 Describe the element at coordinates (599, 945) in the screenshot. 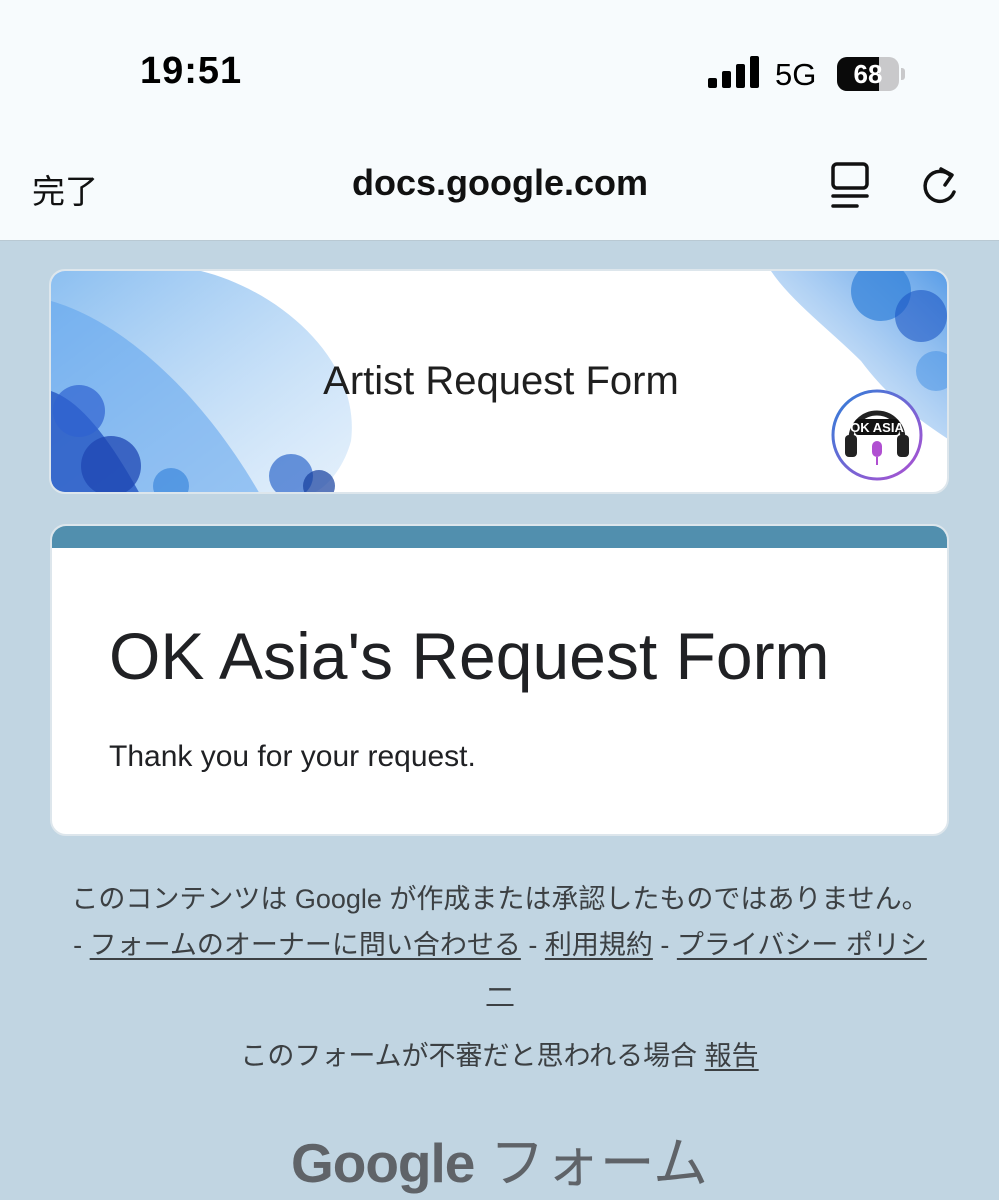

I see `terms-link: 利用規約` at that location.